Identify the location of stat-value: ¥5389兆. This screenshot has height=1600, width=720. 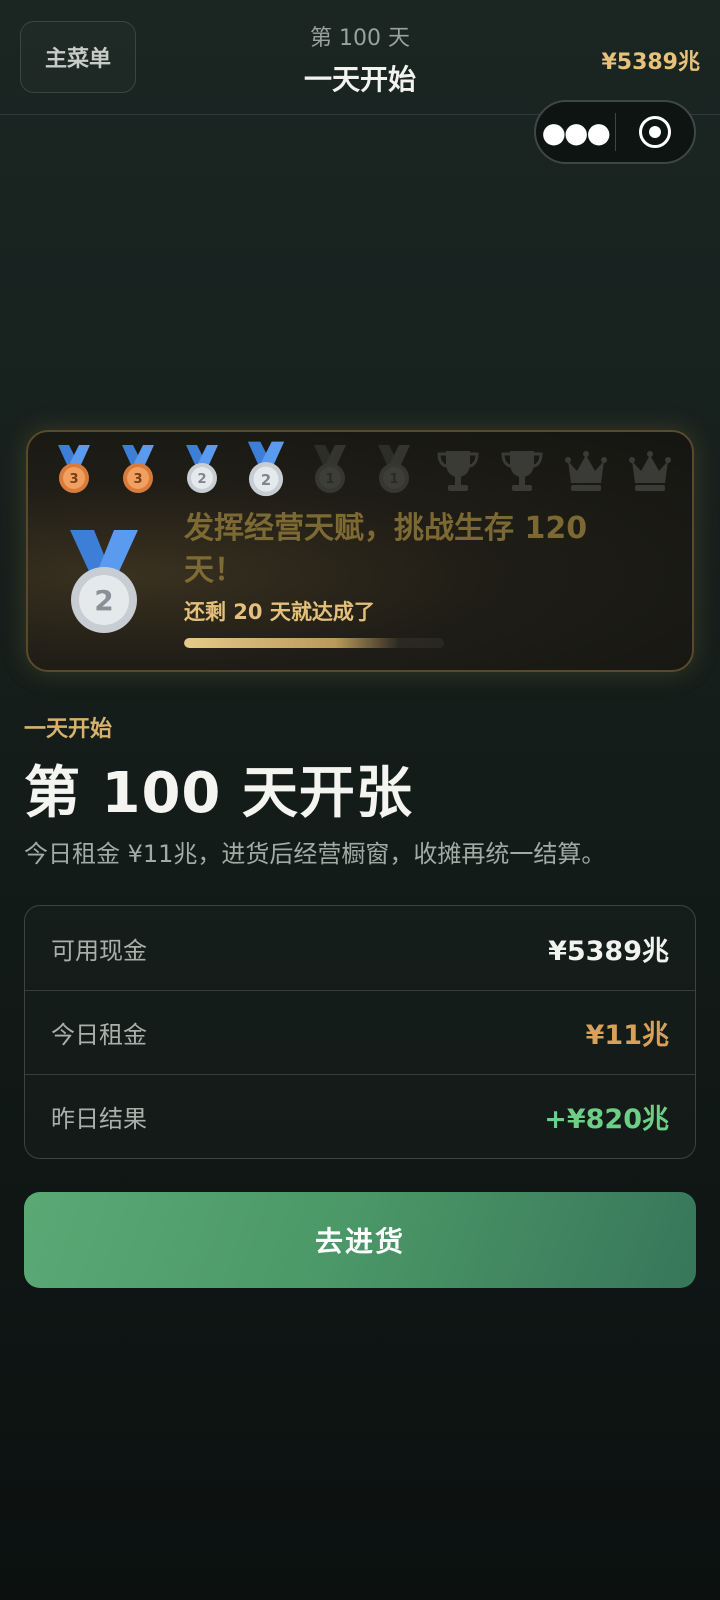
(608, 951).